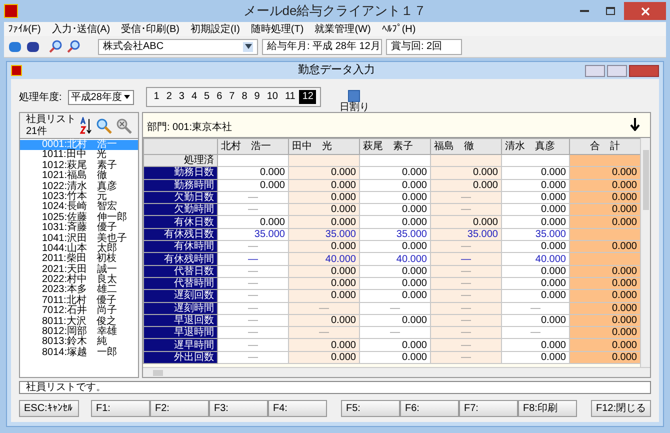  I want to click on month-tab: 6, so click(220, 97).